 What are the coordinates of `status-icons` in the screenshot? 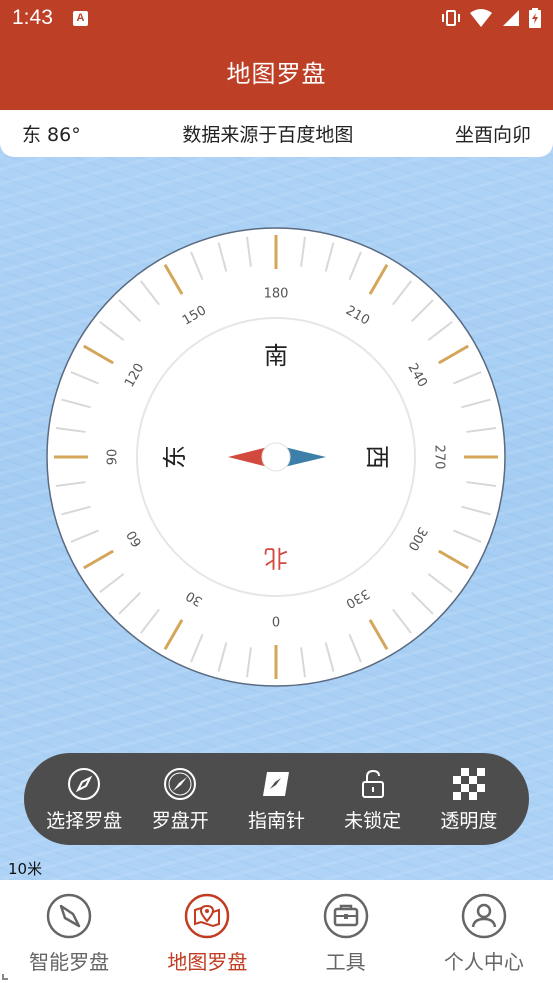 It's located at (491, 18).